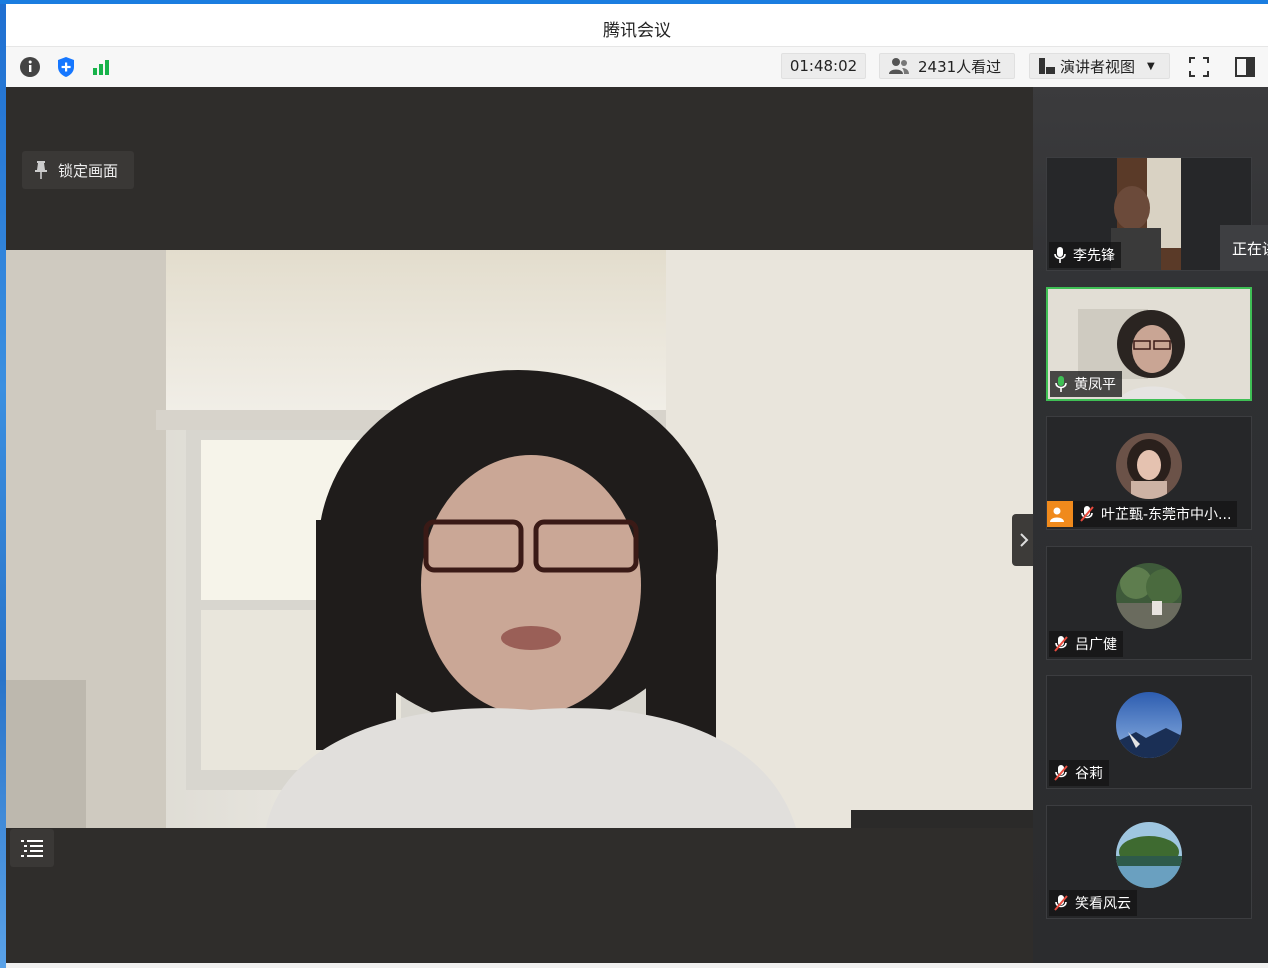 The width and height of the screenshot is (1268, 968). Describe the element at coordinates (1151, 66) in the screenshot. I see `dropdown-arrow-icon: ▼` at that location.